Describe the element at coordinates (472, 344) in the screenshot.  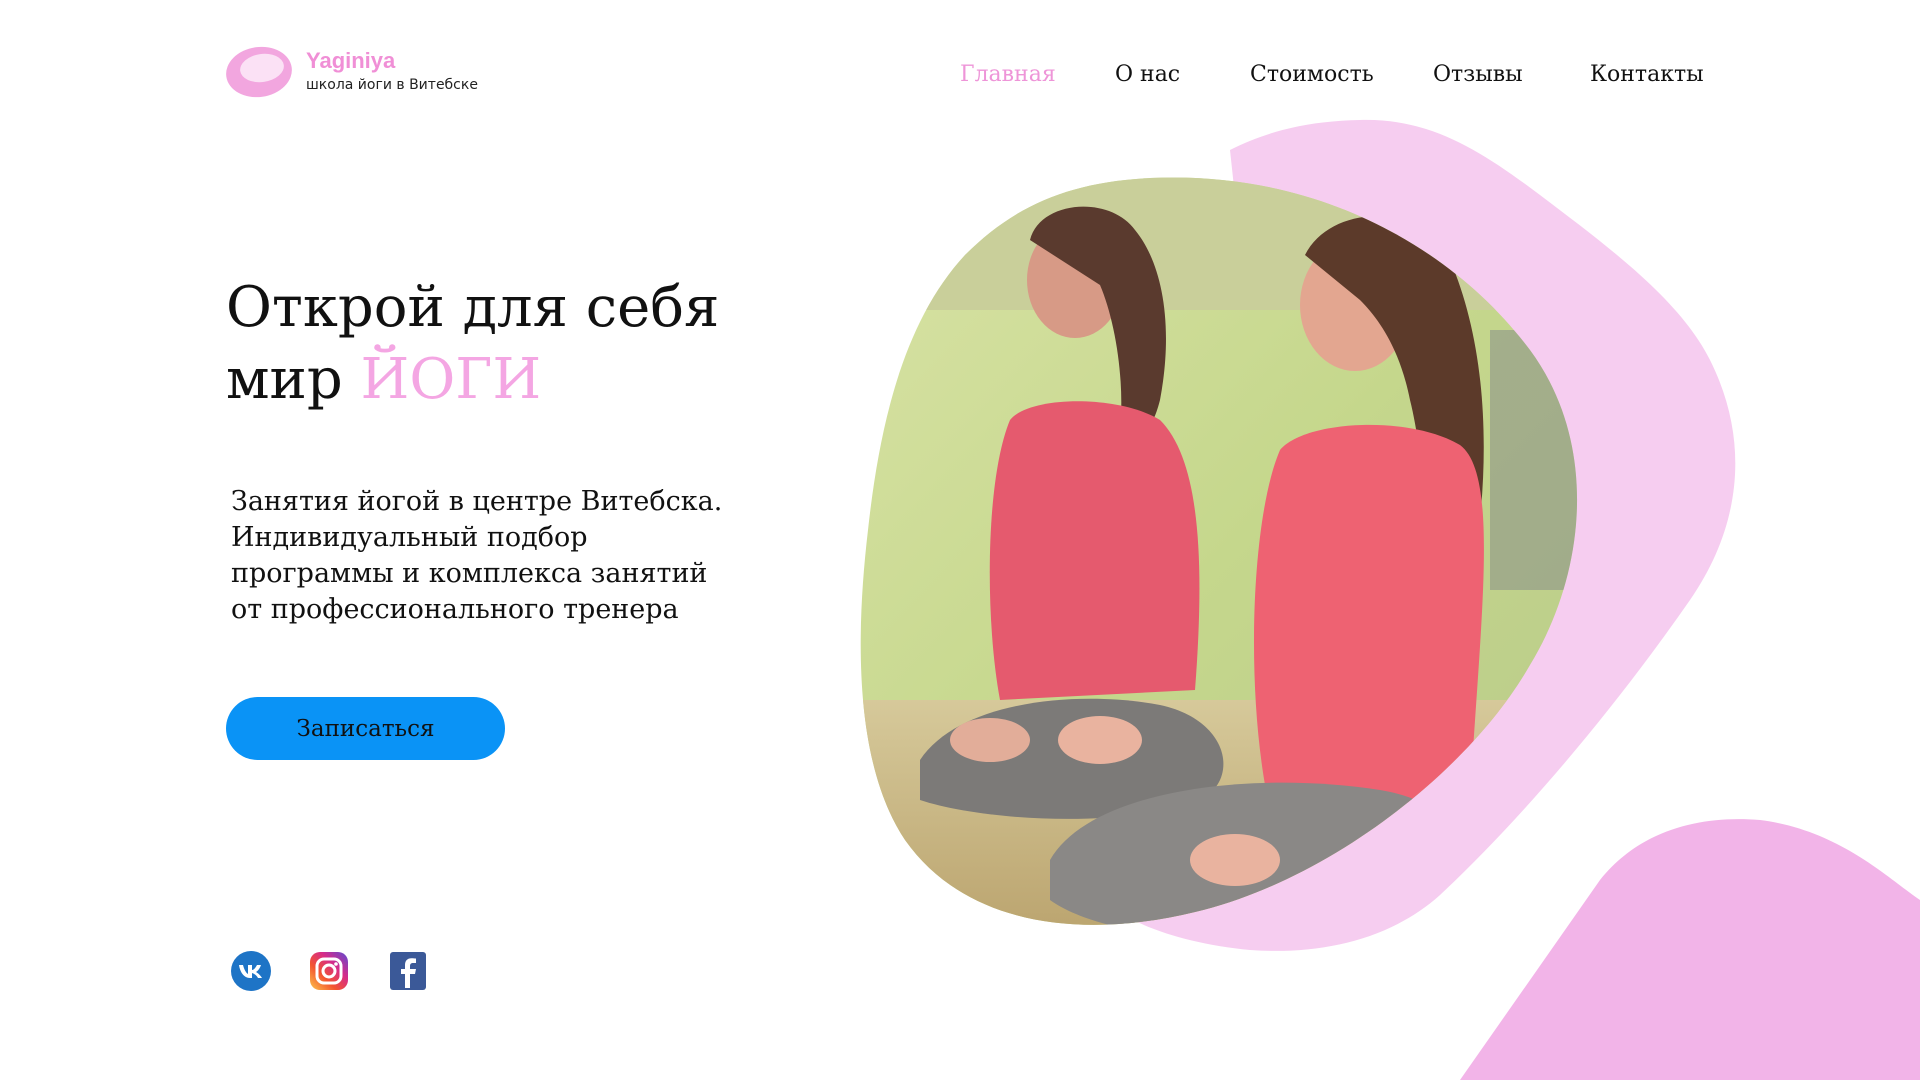
I see `hero-title: Открой для себя мир ЙОГИ` at that location.